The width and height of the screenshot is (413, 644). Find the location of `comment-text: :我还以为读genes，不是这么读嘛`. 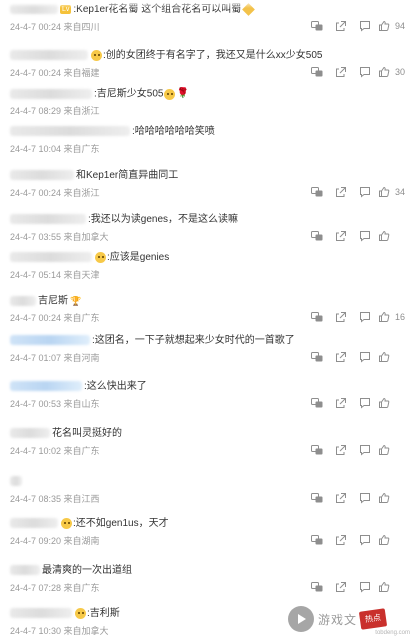

comment-text: :我还以为读genes，不是这么读嘛 is located at coordinates (163, 219).